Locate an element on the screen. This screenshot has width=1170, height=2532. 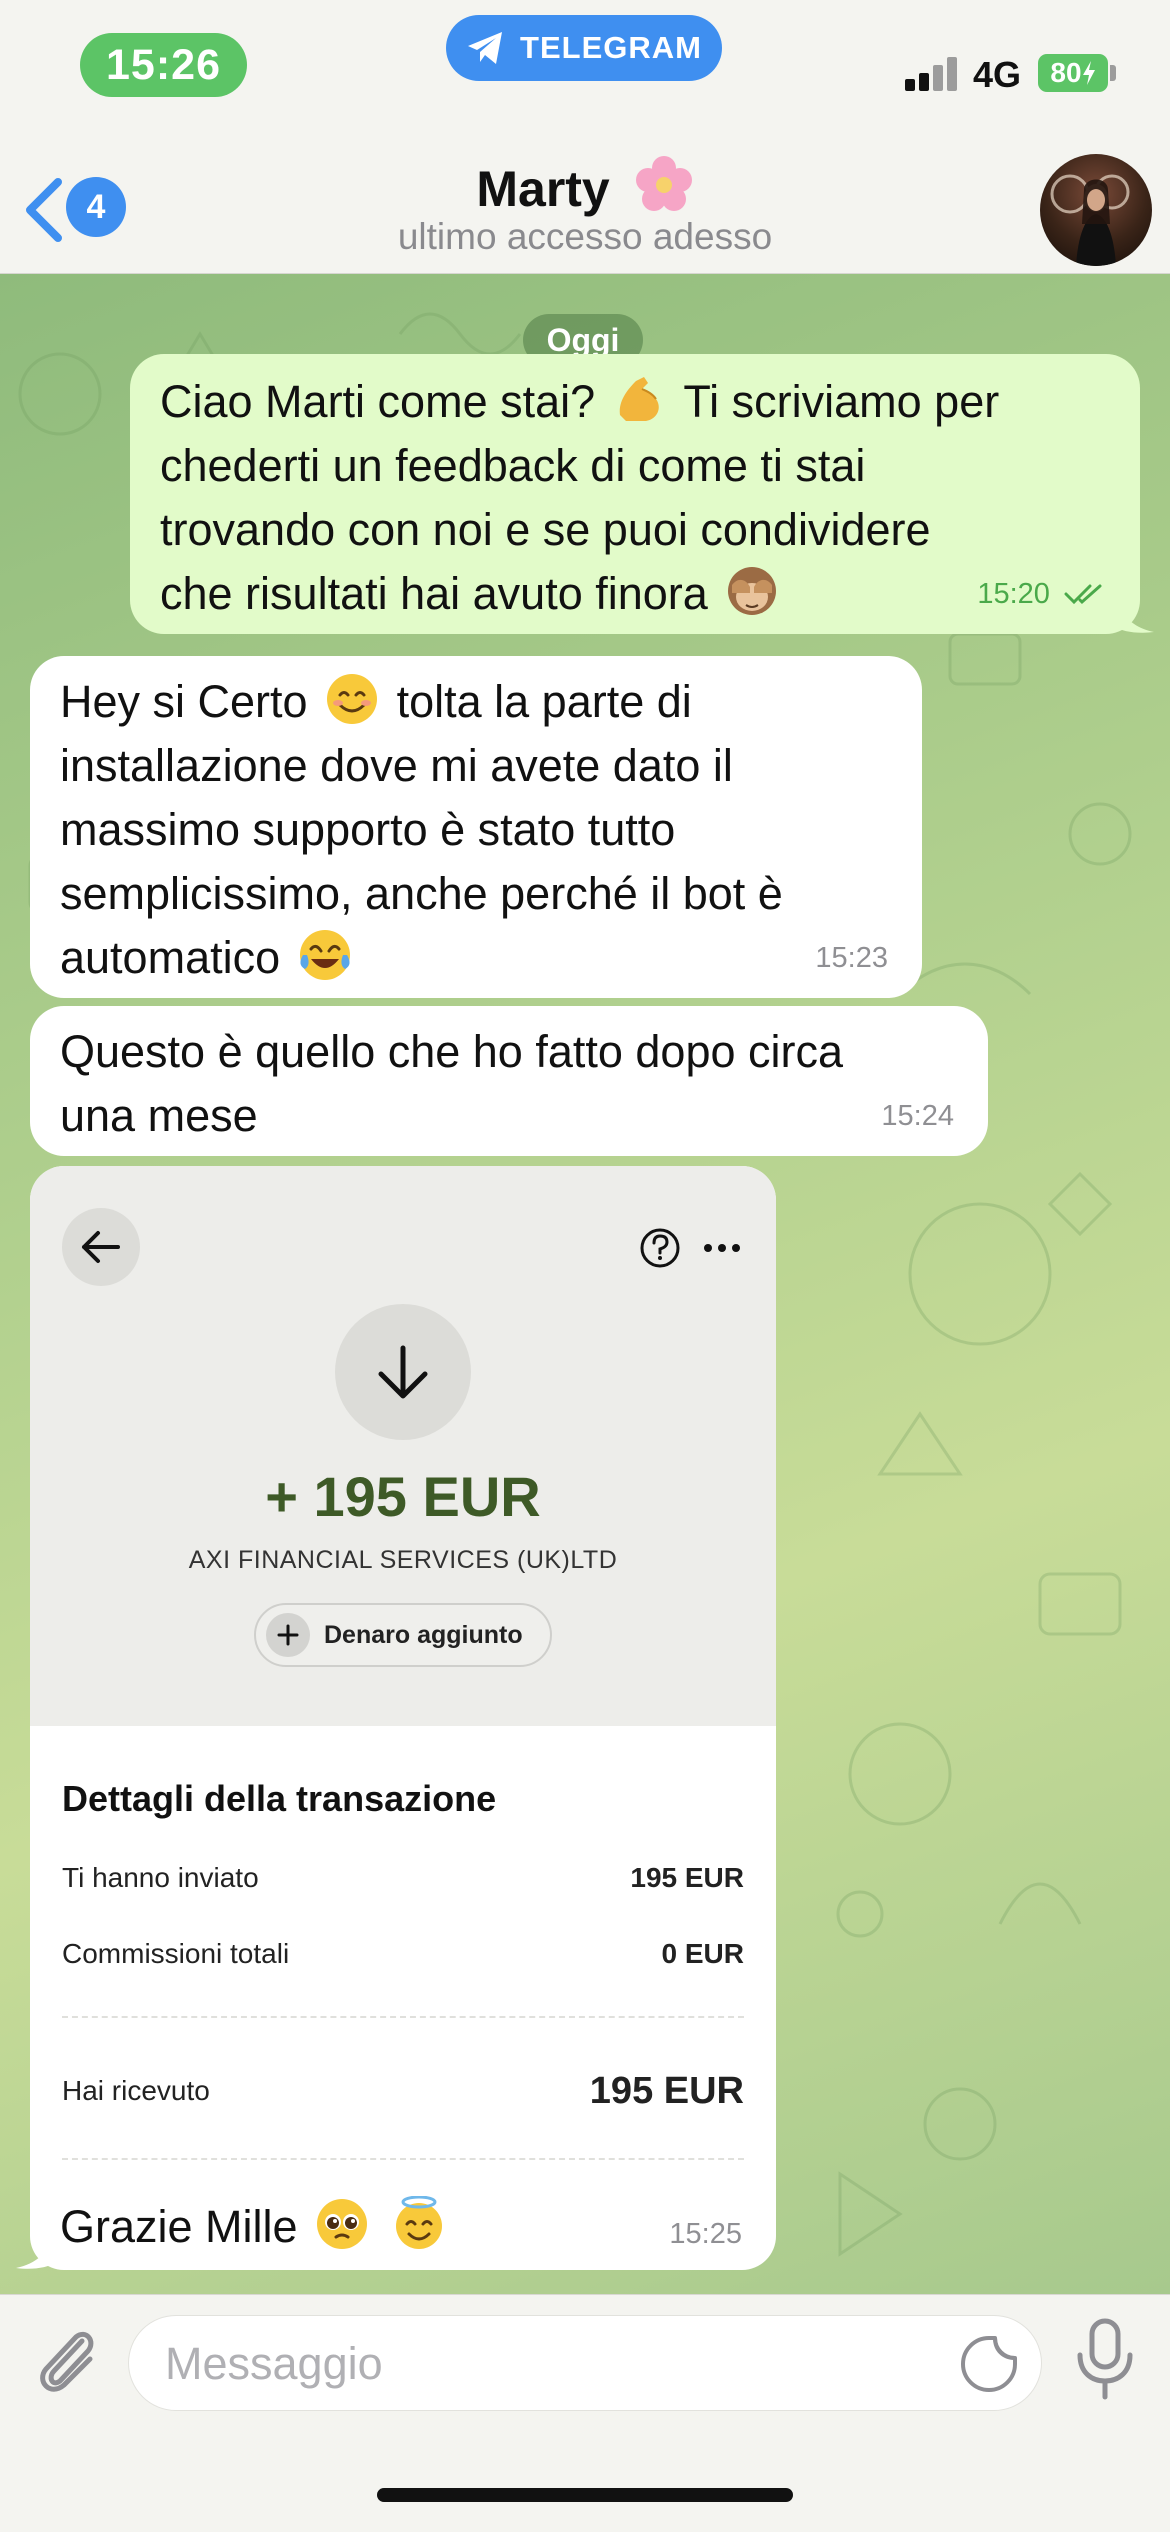
plus-icon is located at coordinates (288, 1635).